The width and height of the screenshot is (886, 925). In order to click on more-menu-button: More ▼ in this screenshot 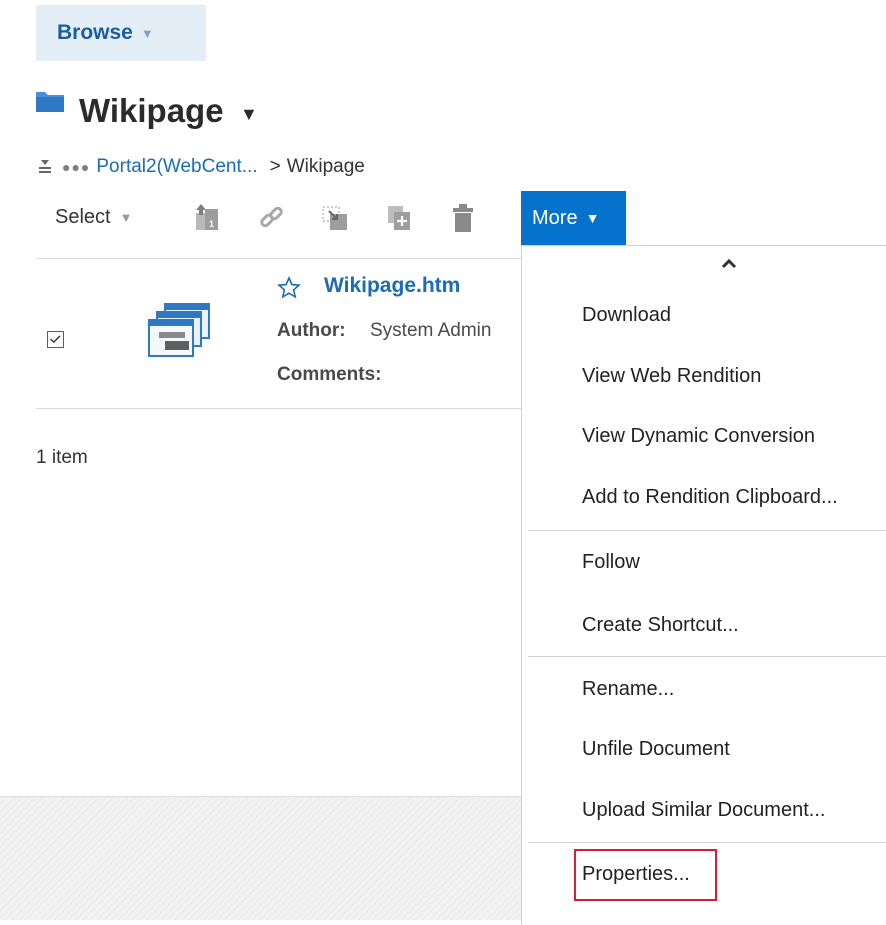, I will do `click(573, 218)`.